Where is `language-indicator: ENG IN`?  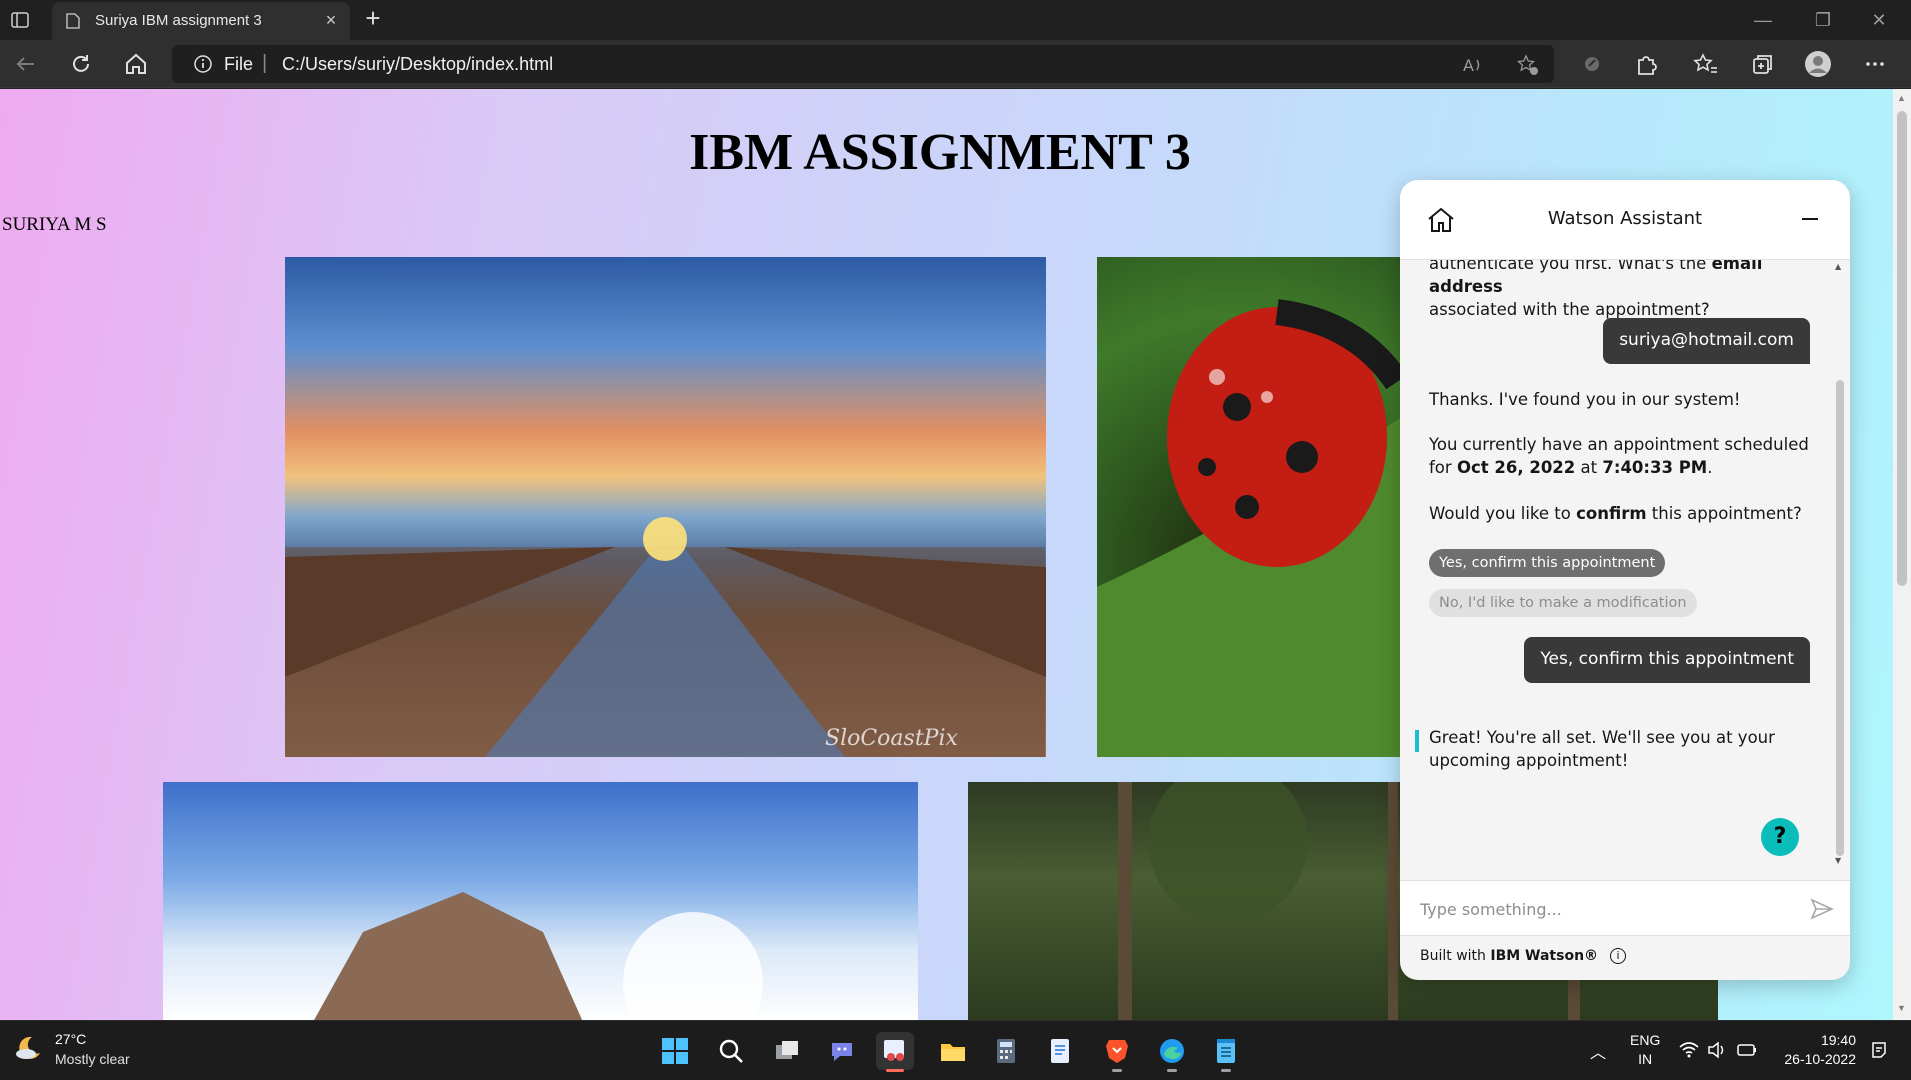 language-indicator: ENG IN is located at coordinates (1645, 1050).